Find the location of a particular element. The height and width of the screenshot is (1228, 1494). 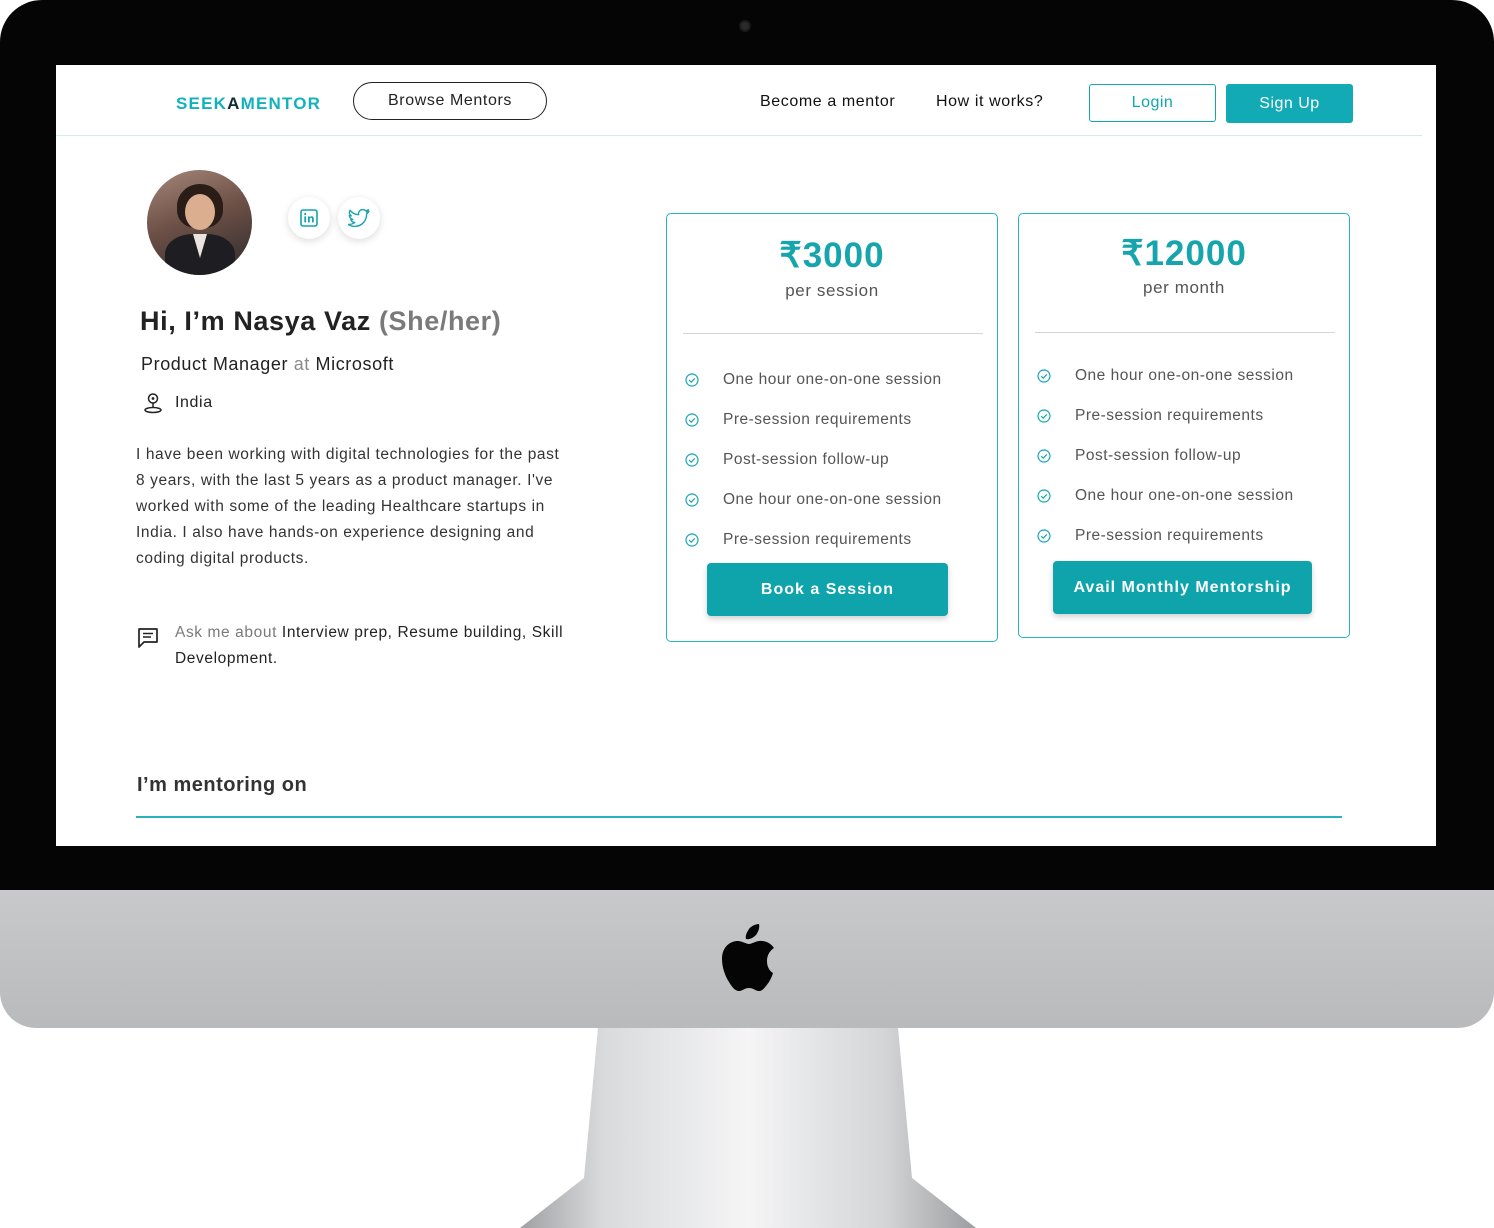

monitor-chin is located at coordinates (747, 959).